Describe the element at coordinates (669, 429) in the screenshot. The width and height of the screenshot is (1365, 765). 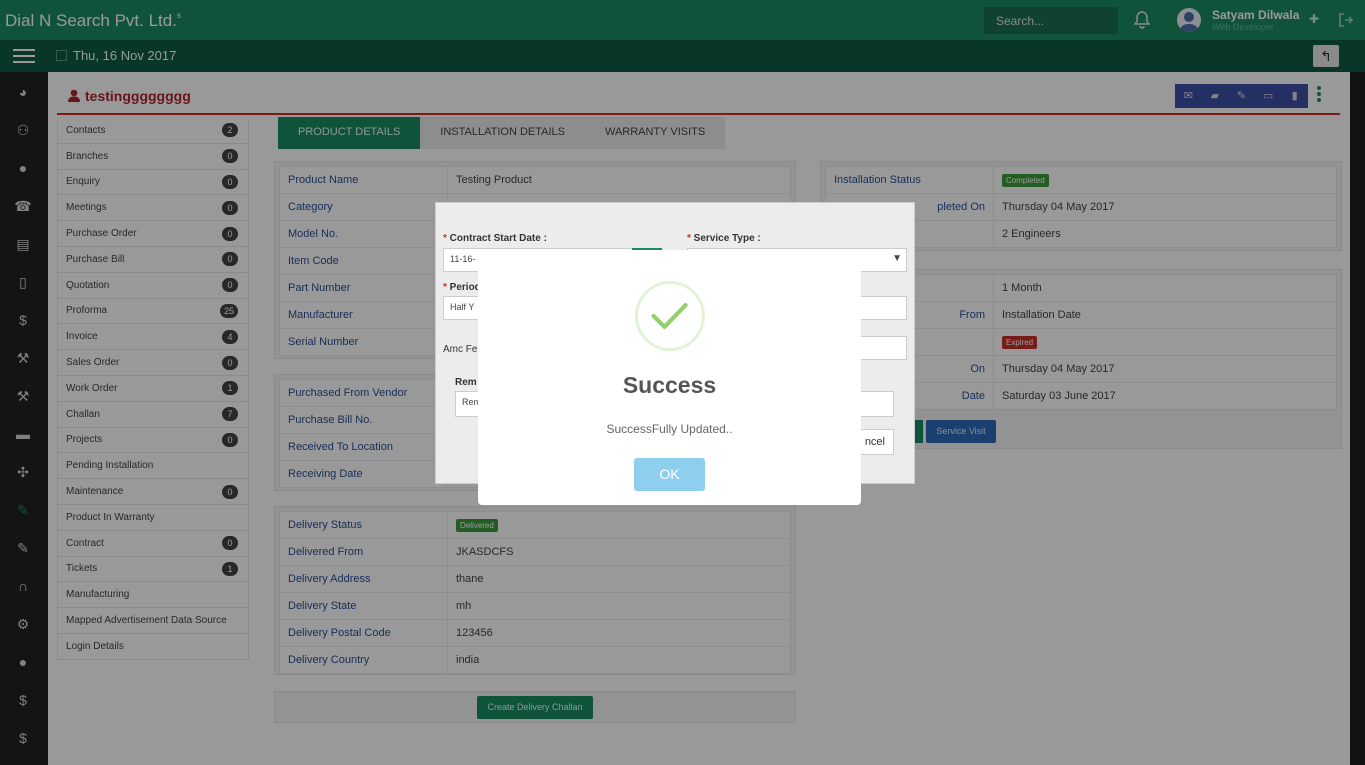
I see `dialog-message: SuccessFully Updated..` at that location.